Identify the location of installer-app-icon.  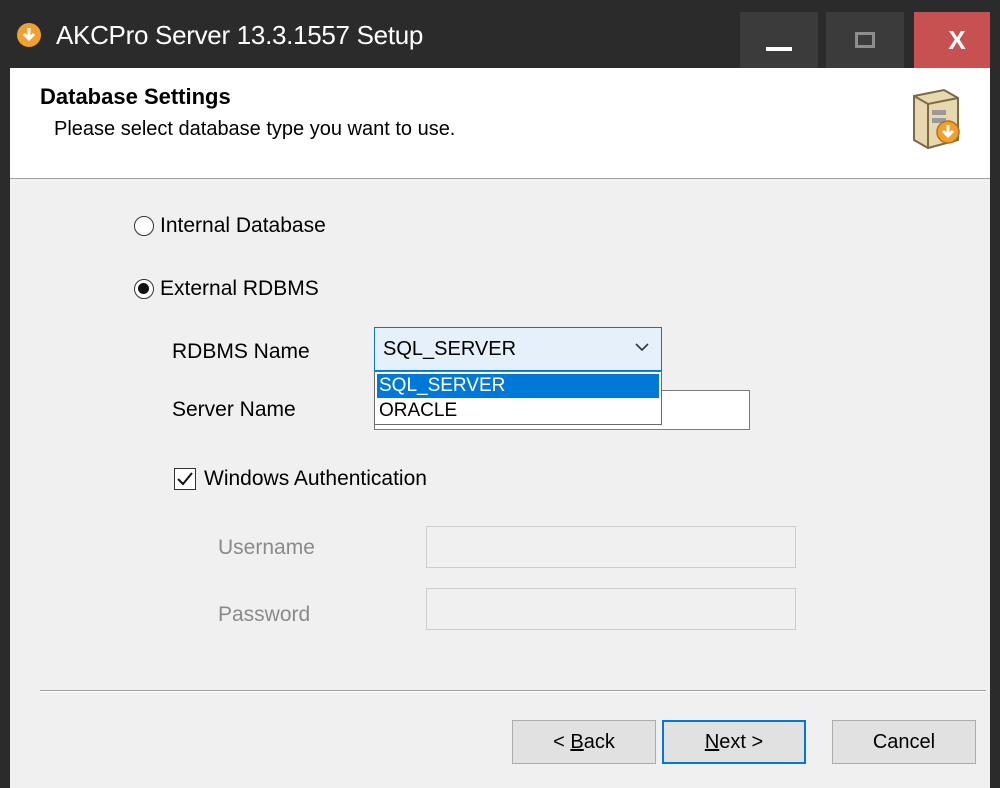
(29, 35).